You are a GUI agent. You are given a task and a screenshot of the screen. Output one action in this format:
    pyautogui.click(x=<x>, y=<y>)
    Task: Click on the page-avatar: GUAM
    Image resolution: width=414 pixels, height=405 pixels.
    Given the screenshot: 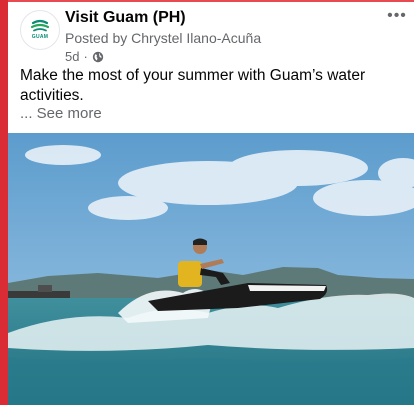 What is the action you would take?
    pyautogui.click(x=40, y=30)
    